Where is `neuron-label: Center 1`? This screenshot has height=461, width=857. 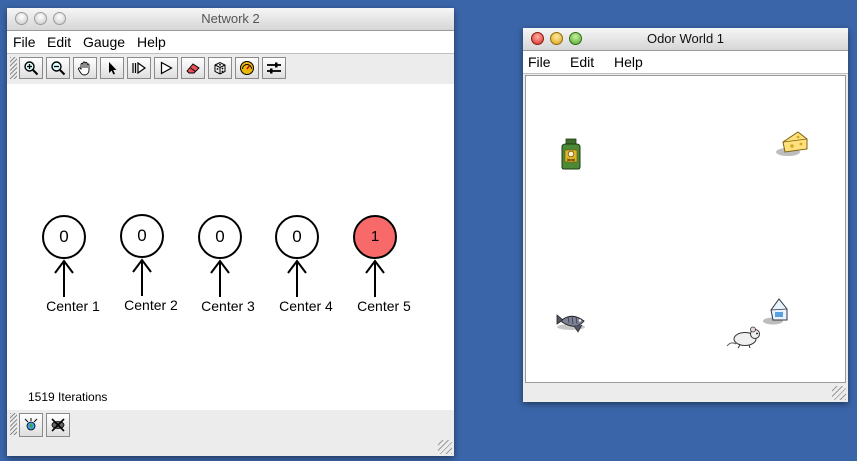
neuron-label: Center 1 is located at coordinates (73, 306).